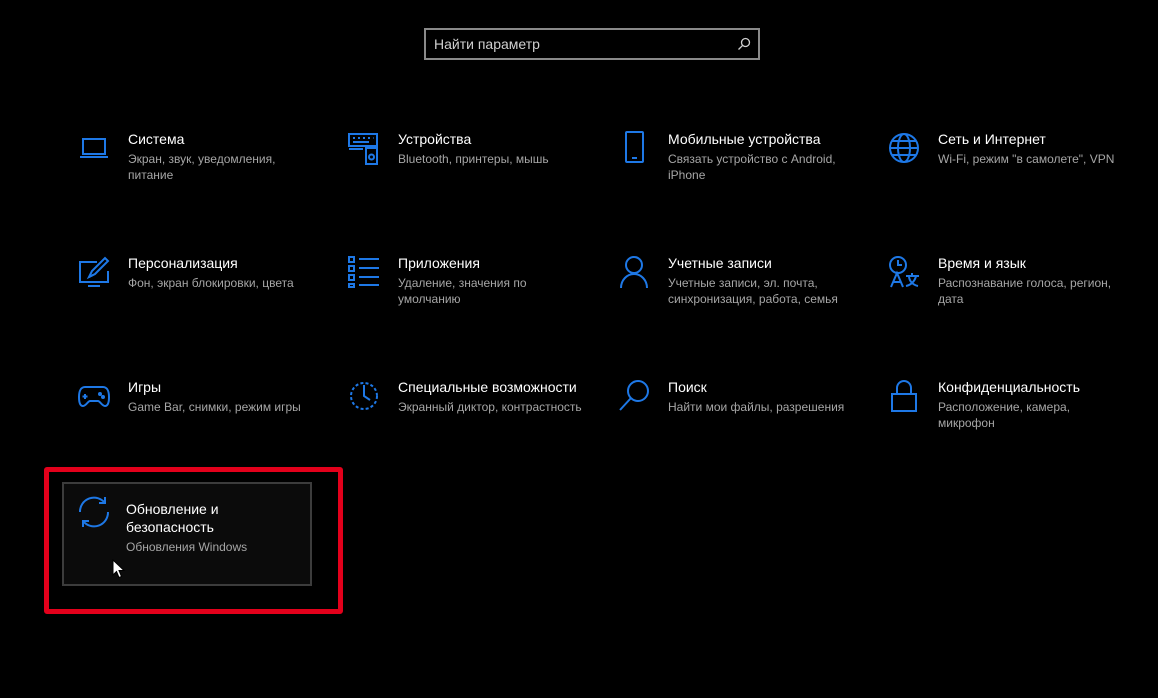  What do you see at coordinates (992, 139) in the screenshot?
I see `tile-title: Сеть и Интернет` at bounding box center [992, 139].